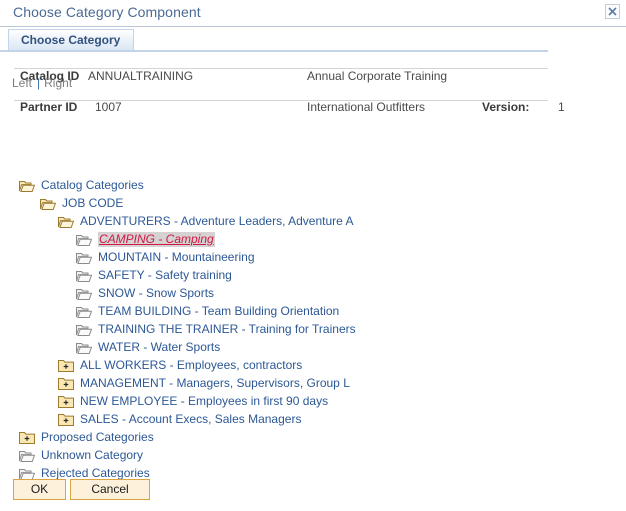 The image size is (626, 511). What do you see at coordinates (313, 203) in the screenshot?
I see `tree-node: JOB CODE` at bounding box center [313, 203].